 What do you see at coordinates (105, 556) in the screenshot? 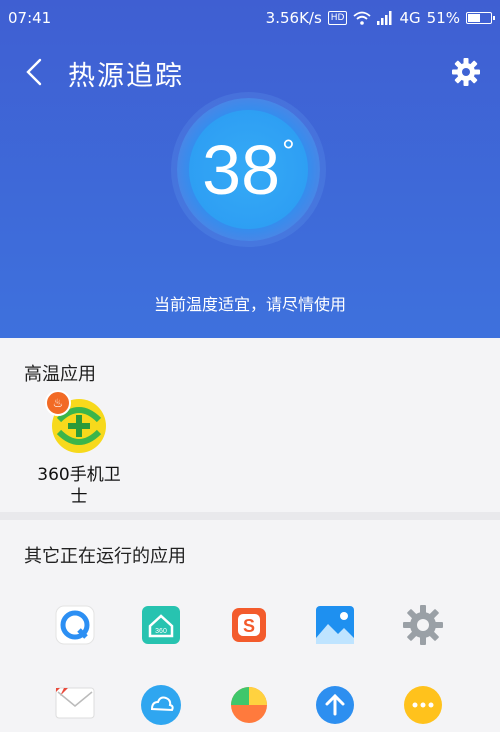
I see `other-apps-title: 其它正在运行的应用` at bounding box center [105, 556].